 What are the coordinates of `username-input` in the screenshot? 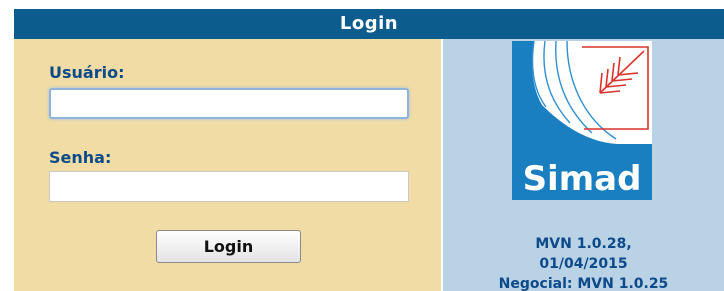 It's located at (229, 103).